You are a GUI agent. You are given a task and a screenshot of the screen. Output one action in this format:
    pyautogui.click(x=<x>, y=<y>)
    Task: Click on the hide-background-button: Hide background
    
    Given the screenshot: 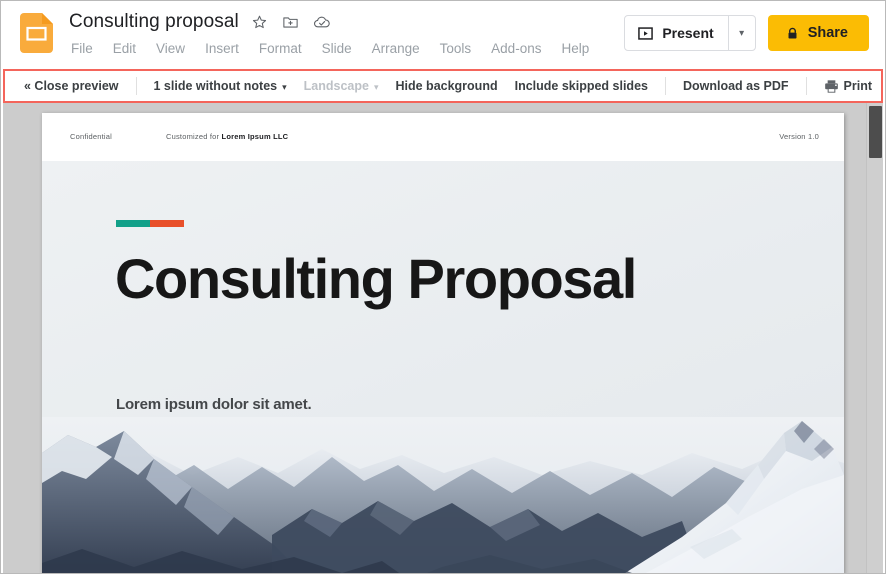 What is the action you would take?
    pyautogui.click(x=455, y=86)
    